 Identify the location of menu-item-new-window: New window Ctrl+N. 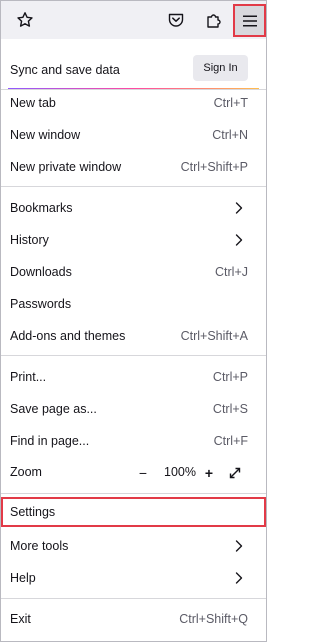
(133, 135).